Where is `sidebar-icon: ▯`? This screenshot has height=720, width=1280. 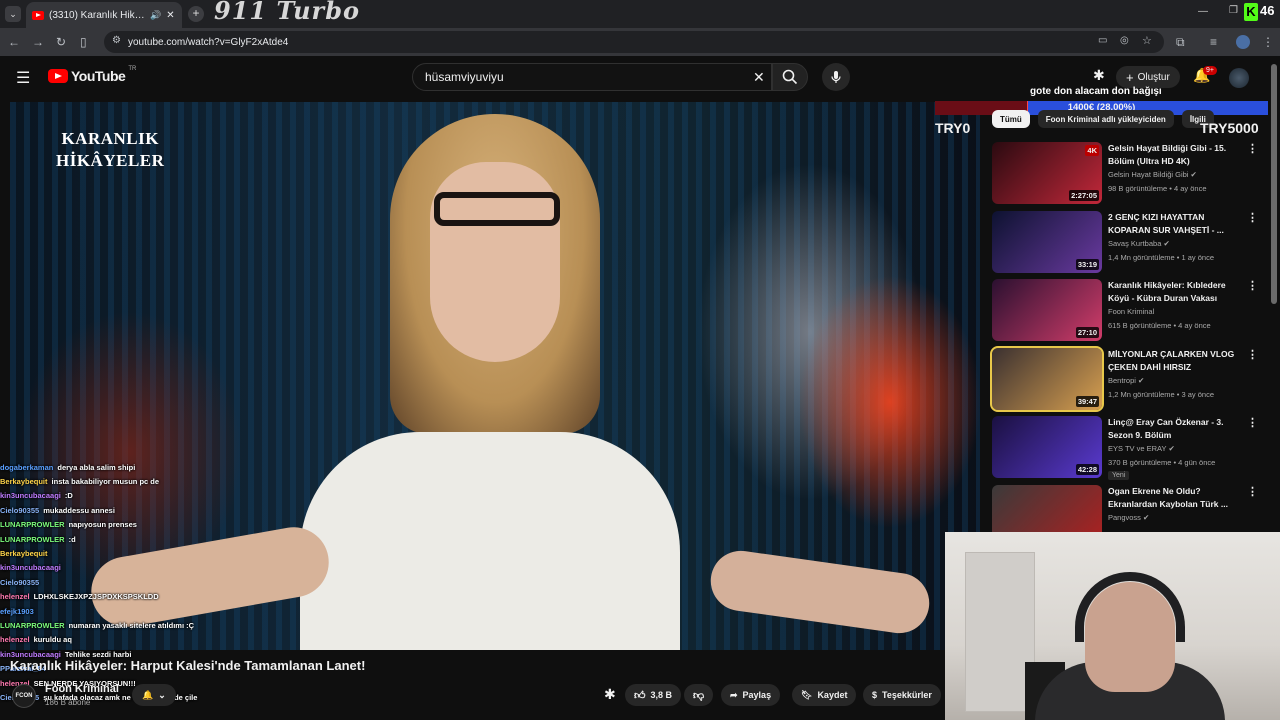 sidebar-icon: ▯ is located at coordinates (83, 42).